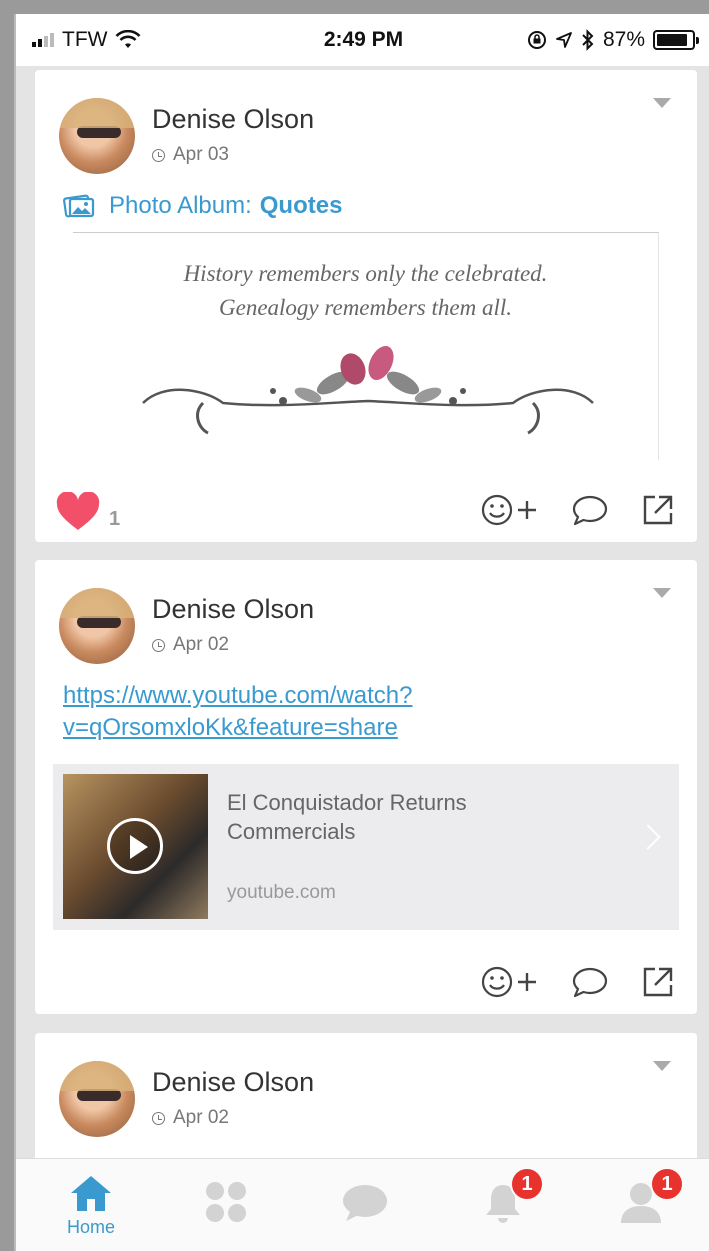 This screenshot has height=1251, width=709. Describe the element at coordinates (672, 40) in the screenshot. I see `battery-fill` at that location.